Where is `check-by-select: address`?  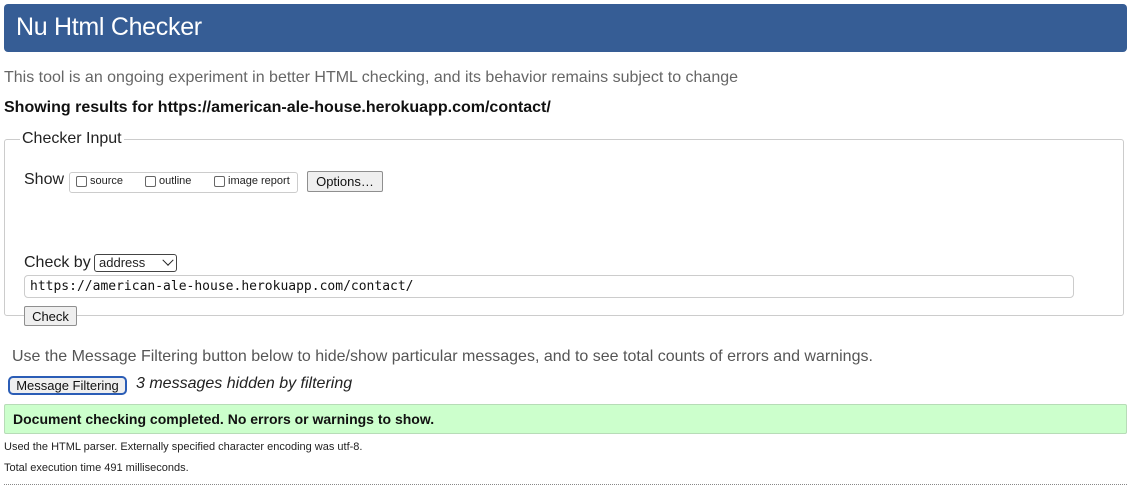 check-by-select: address is located at coordinates (135, 263).